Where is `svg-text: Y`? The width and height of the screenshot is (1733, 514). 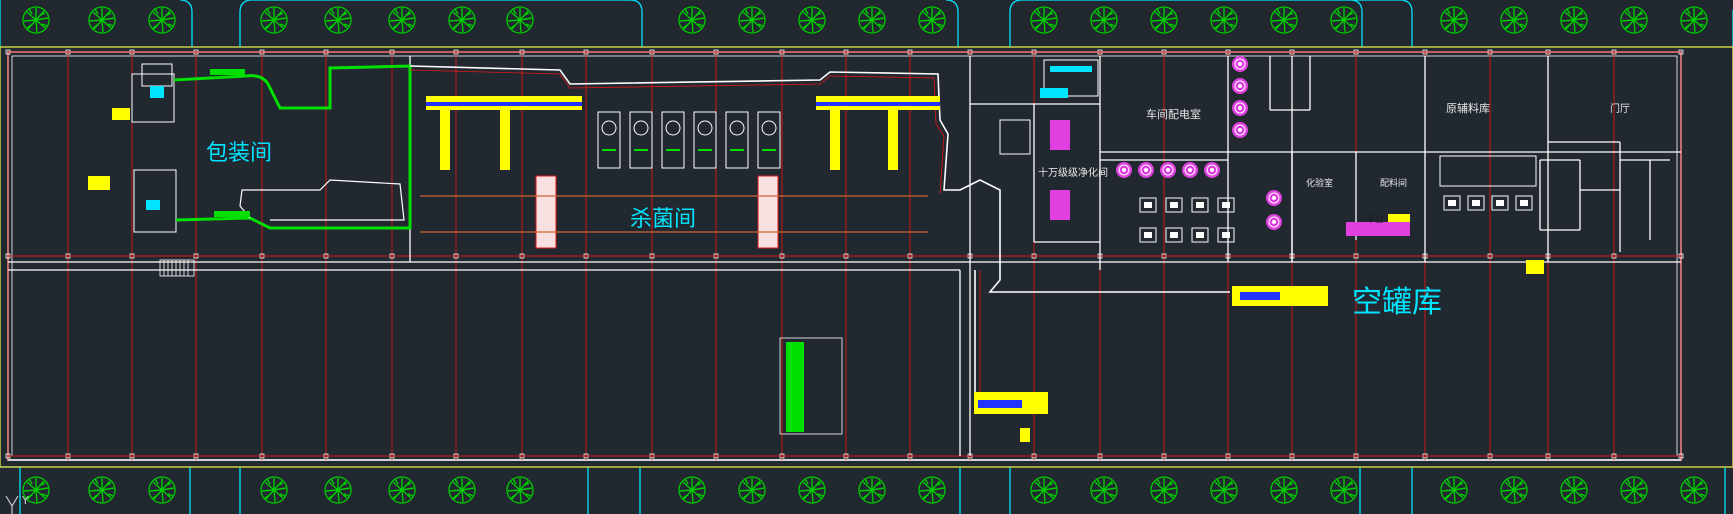 svg-text: Y is located at coordinates (25, 500).